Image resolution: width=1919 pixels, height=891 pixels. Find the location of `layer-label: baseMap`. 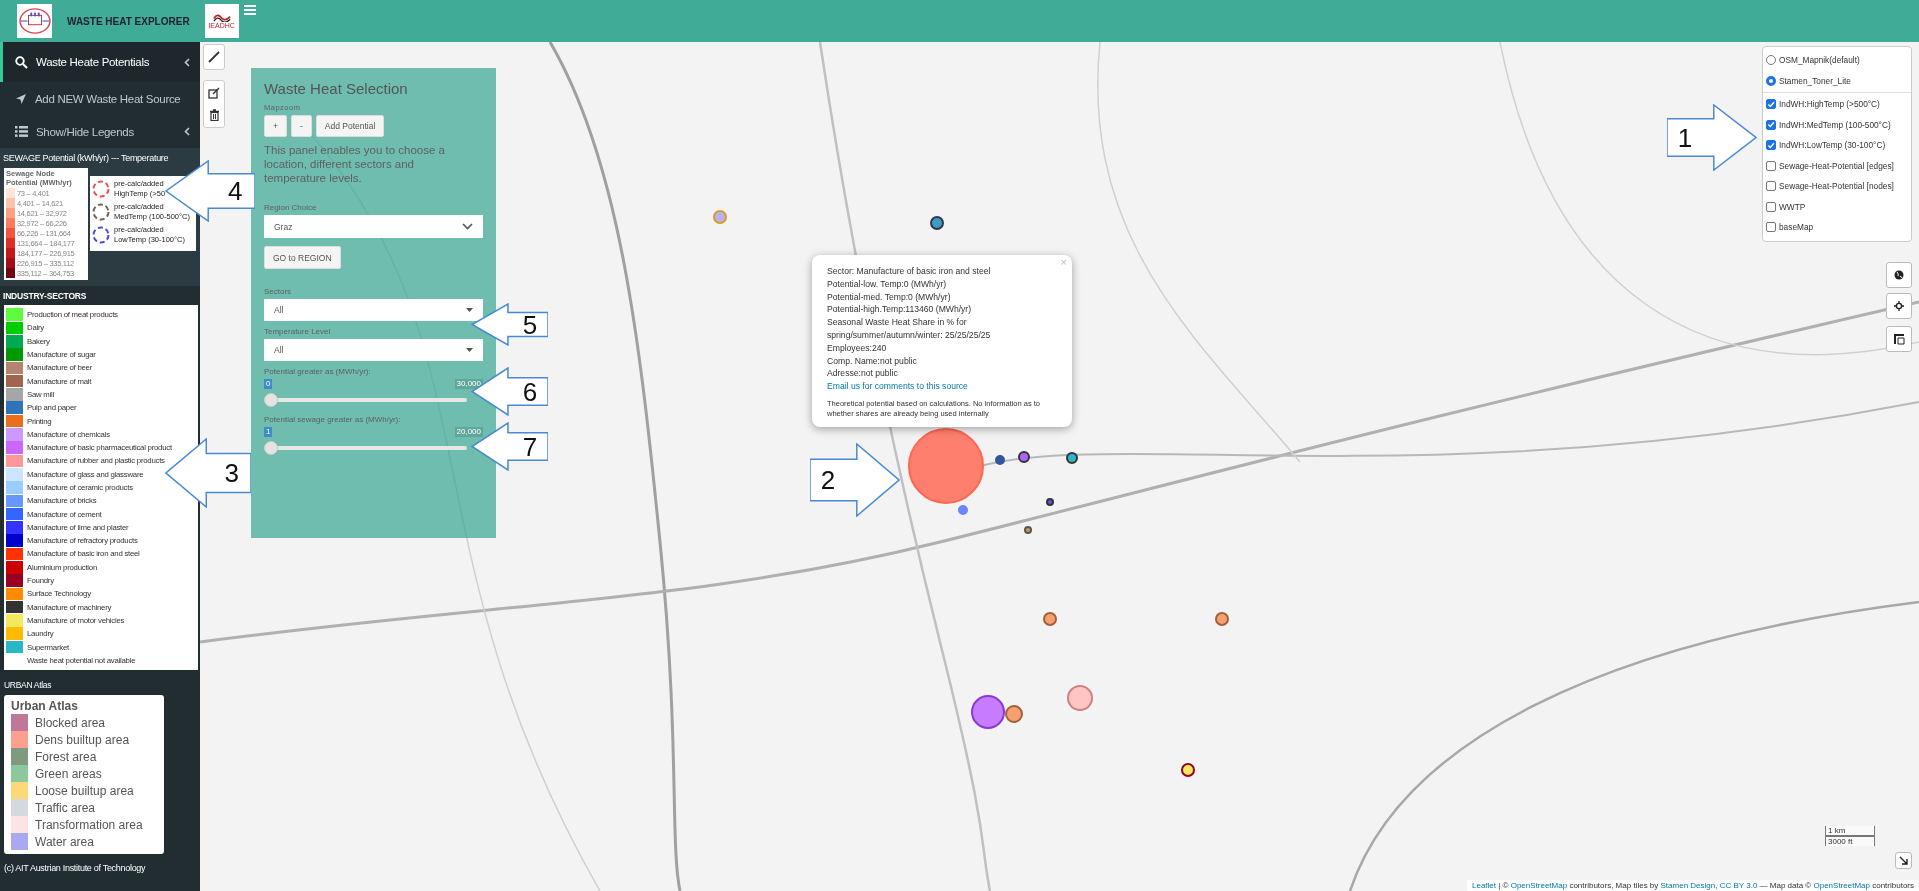

layer-label: baseMap is located at coordinates (1796, 227).